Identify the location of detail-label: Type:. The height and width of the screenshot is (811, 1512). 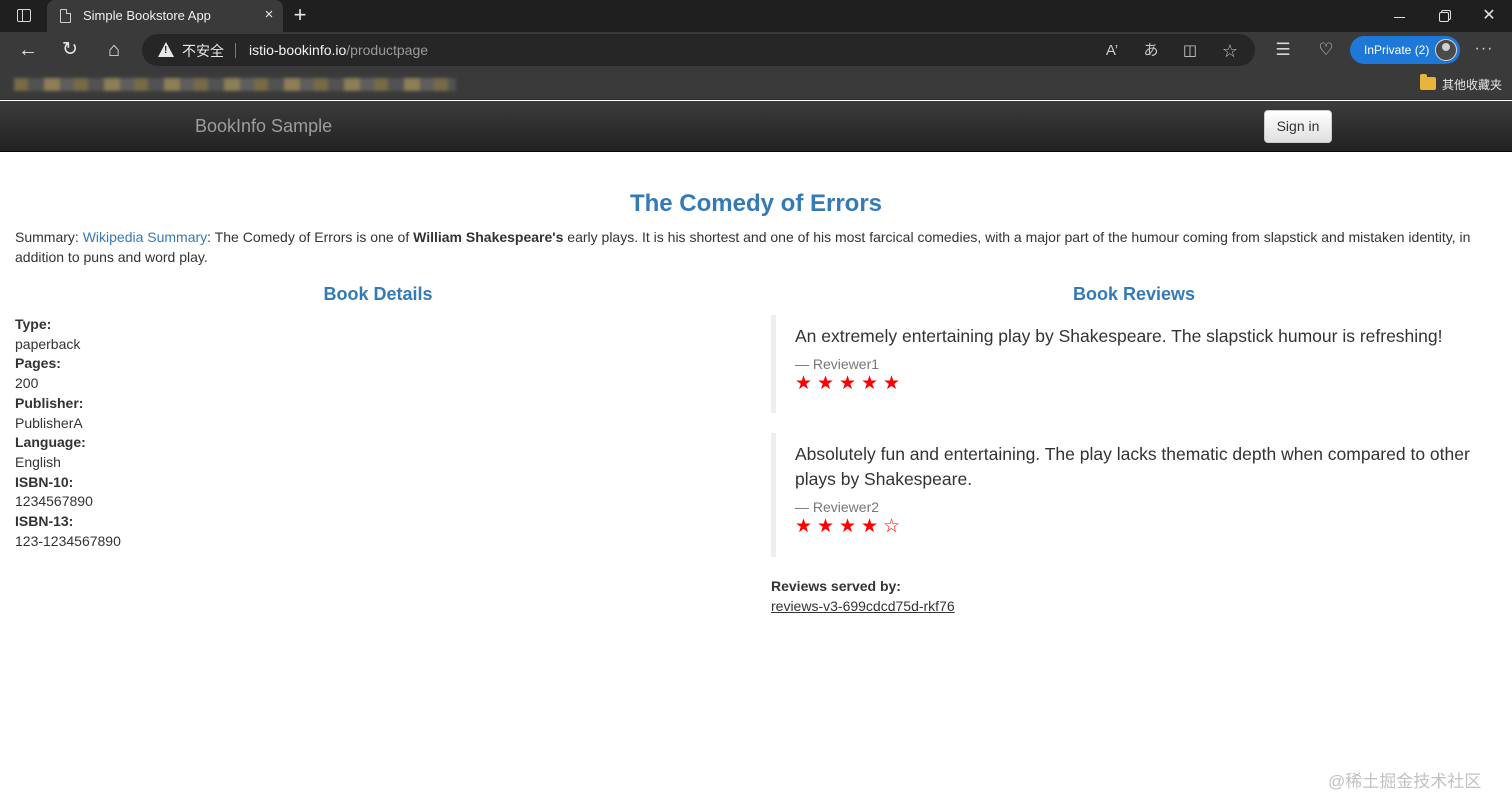
(33, 324).